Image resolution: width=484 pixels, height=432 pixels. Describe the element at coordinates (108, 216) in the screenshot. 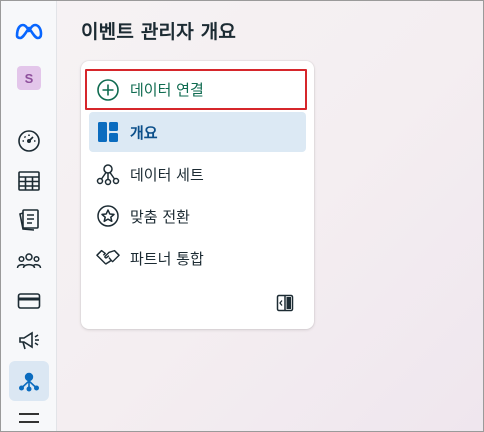

I see `star-circle-icon` at that location.